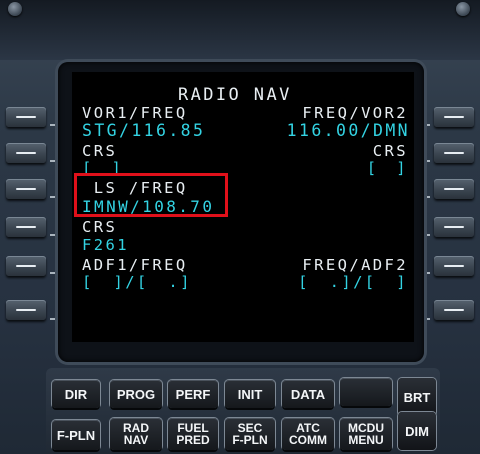 The height and width of the screenshot is (454, 480). What do you see at coordinates (76, 394) in the screenshot?
I see `dir-key: DIR` at bounding box center [76, 394].